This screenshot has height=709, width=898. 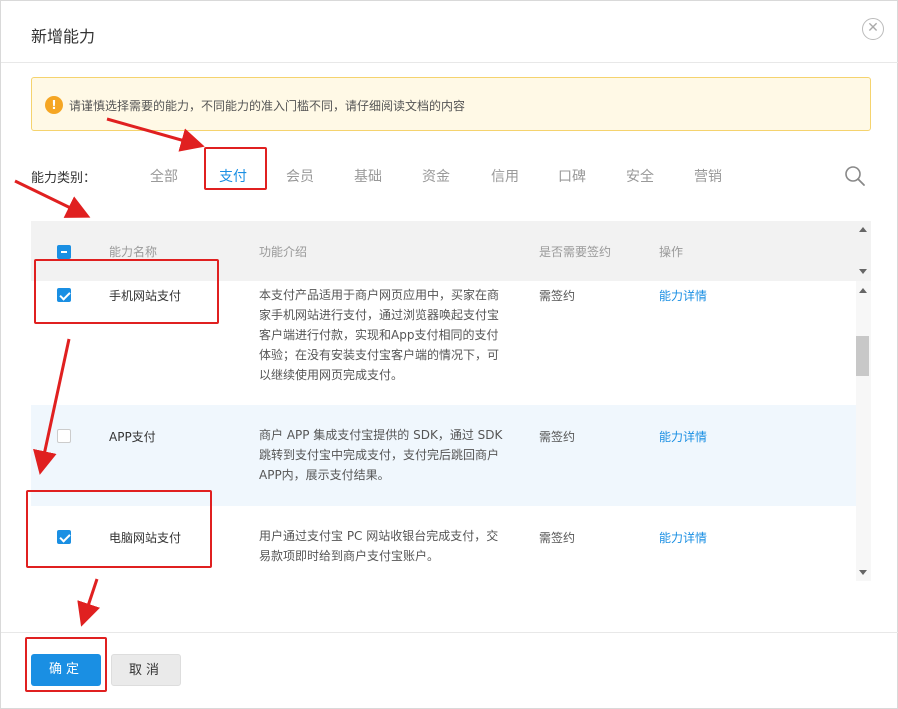 What do you see at coordinates (863, 251) in the screenshot?
I see `header-scrollbar` at bounding box center [863, 251].